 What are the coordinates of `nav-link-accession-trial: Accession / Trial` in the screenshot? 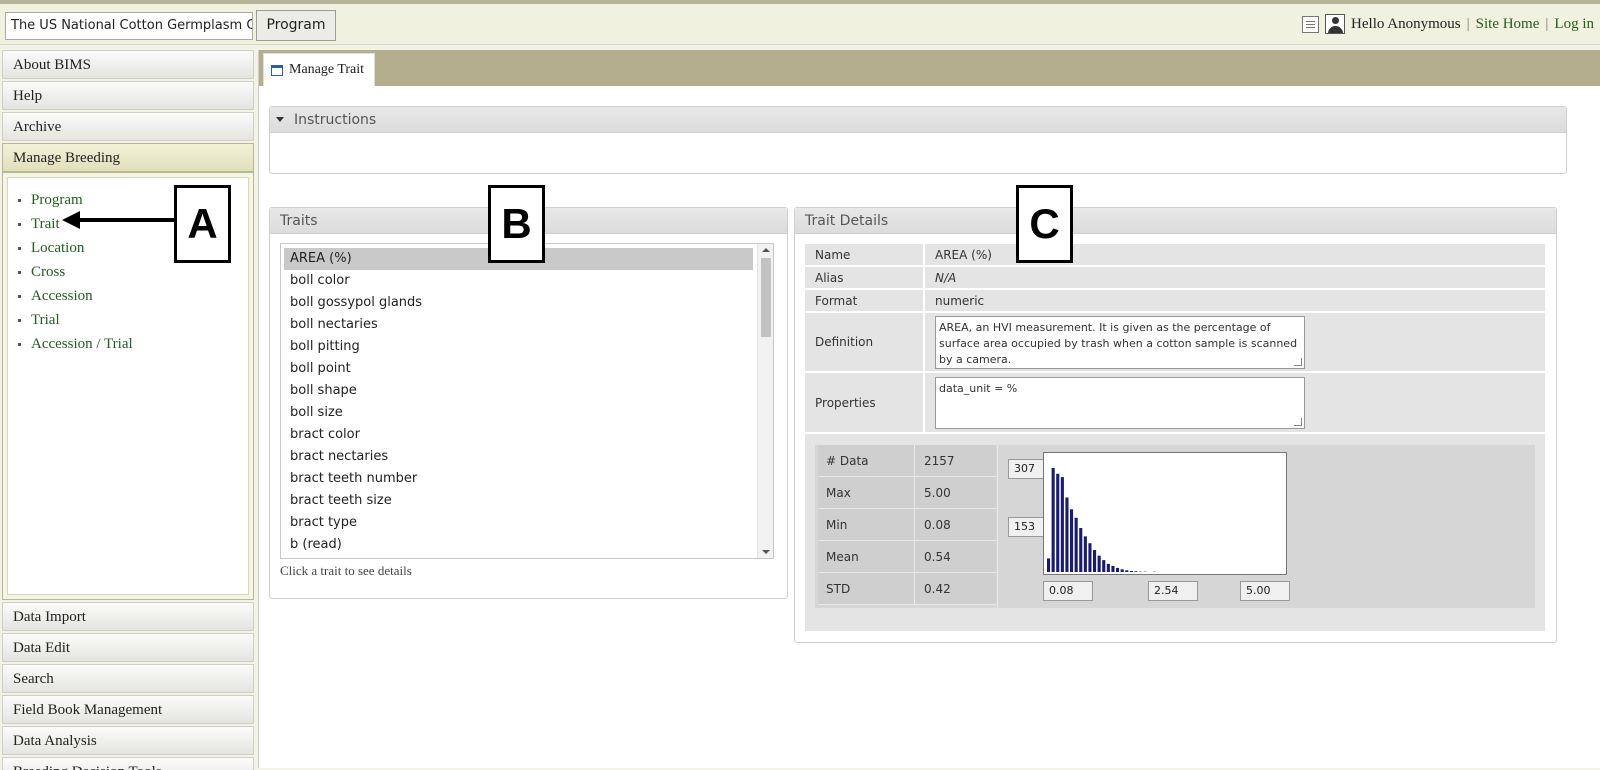 It's located at (133, 344).